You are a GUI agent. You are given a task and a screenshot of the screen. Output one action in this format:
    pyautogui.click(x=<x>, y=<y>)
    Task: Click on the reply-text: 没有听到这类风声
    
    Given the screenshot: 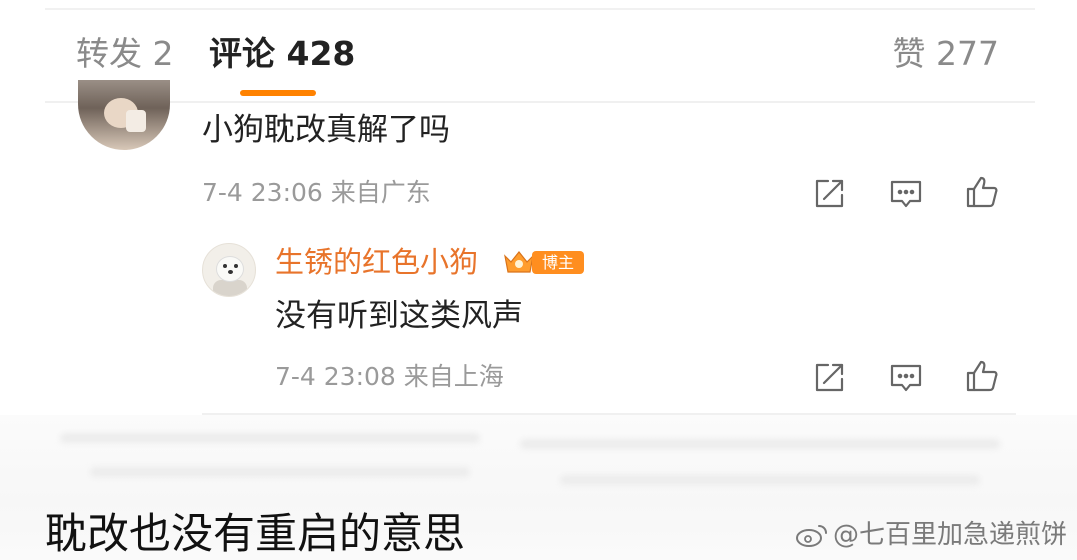 What is the action you would take?
    pyautogui.click(x=399, y=316)
    